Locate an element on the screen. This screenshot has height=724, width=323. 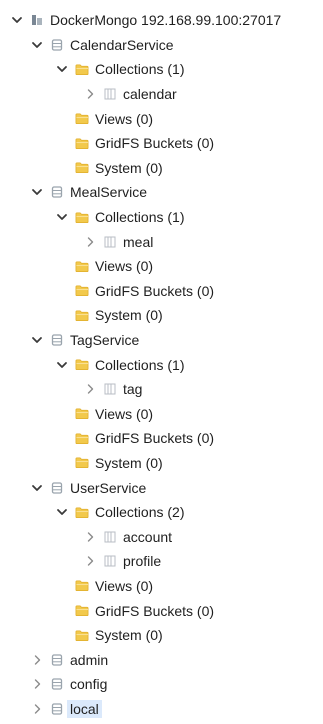
tree-node-database-calendarservice: CalendarService is located at coordinates (161, 45).